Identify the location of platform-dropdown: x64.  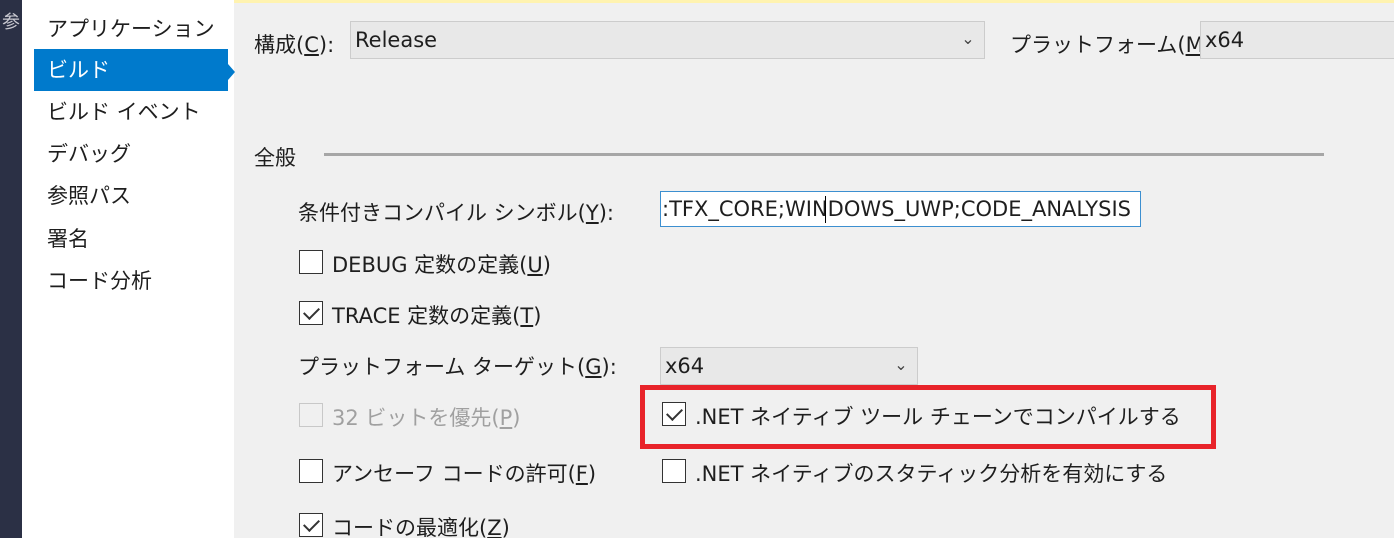
(1297, 40).